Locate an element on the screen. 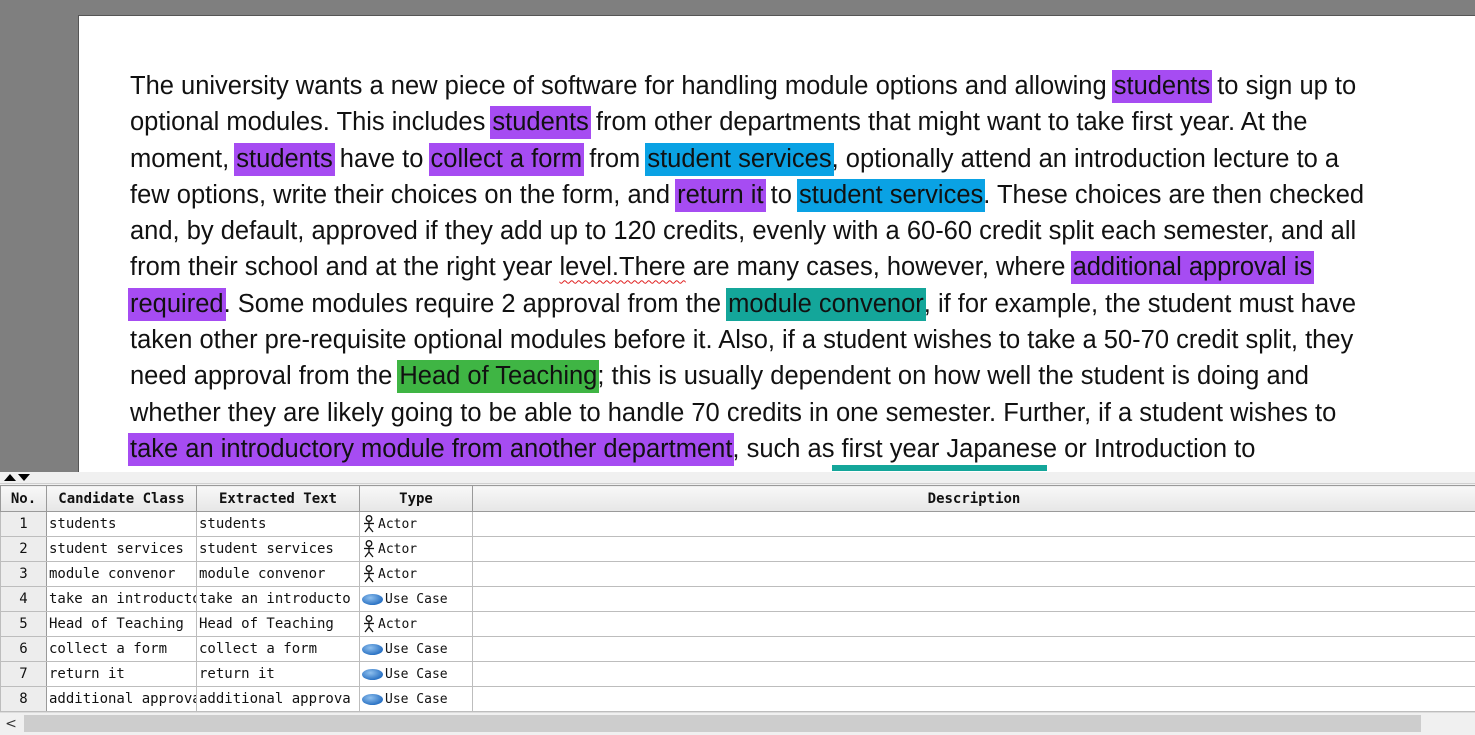  header-description: Description is located at coordinates (973, 498).